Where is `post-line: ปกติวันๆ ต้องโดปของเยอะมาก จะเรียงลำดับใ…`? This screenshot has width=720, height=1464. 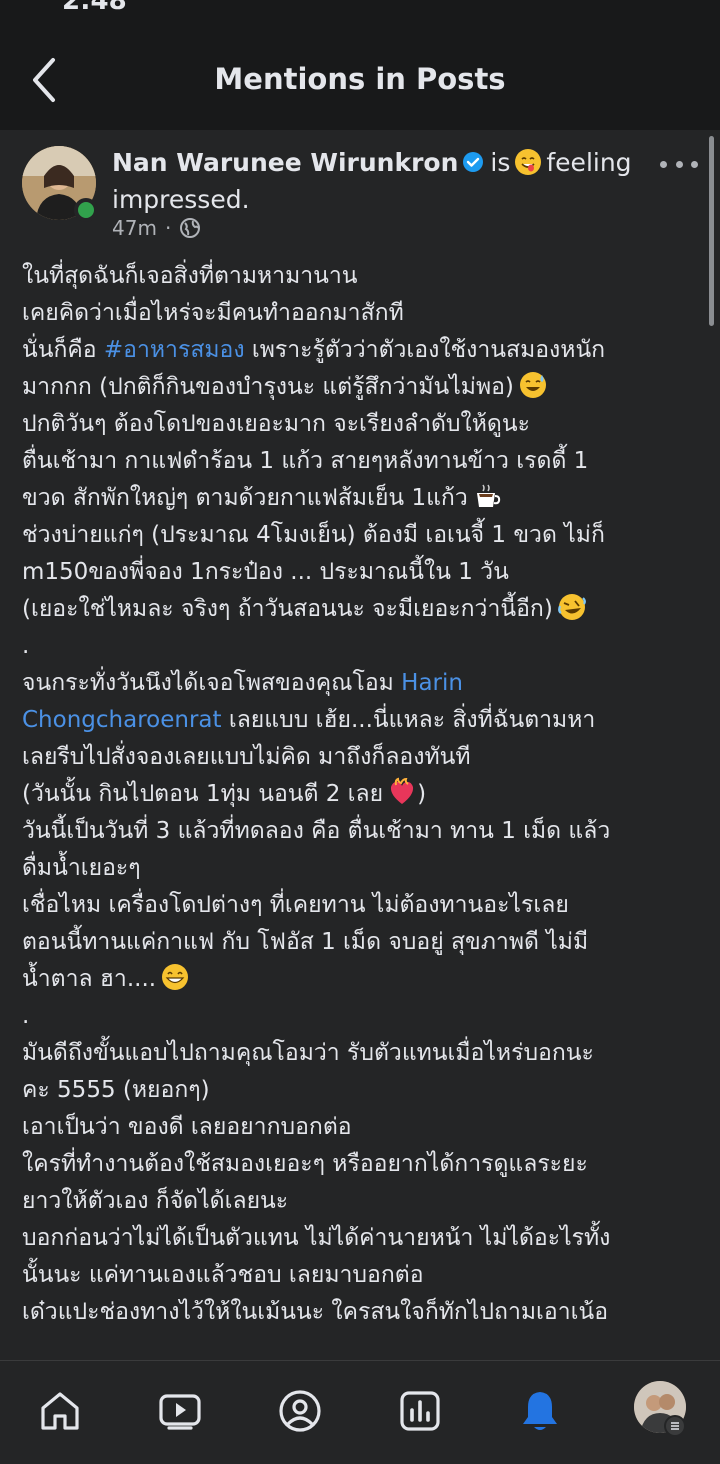
post-line: ปกติวันๆ ต้องโดปของเยอะมาก จะเรียงลำดับใ… is located at coordinates (357, 424).